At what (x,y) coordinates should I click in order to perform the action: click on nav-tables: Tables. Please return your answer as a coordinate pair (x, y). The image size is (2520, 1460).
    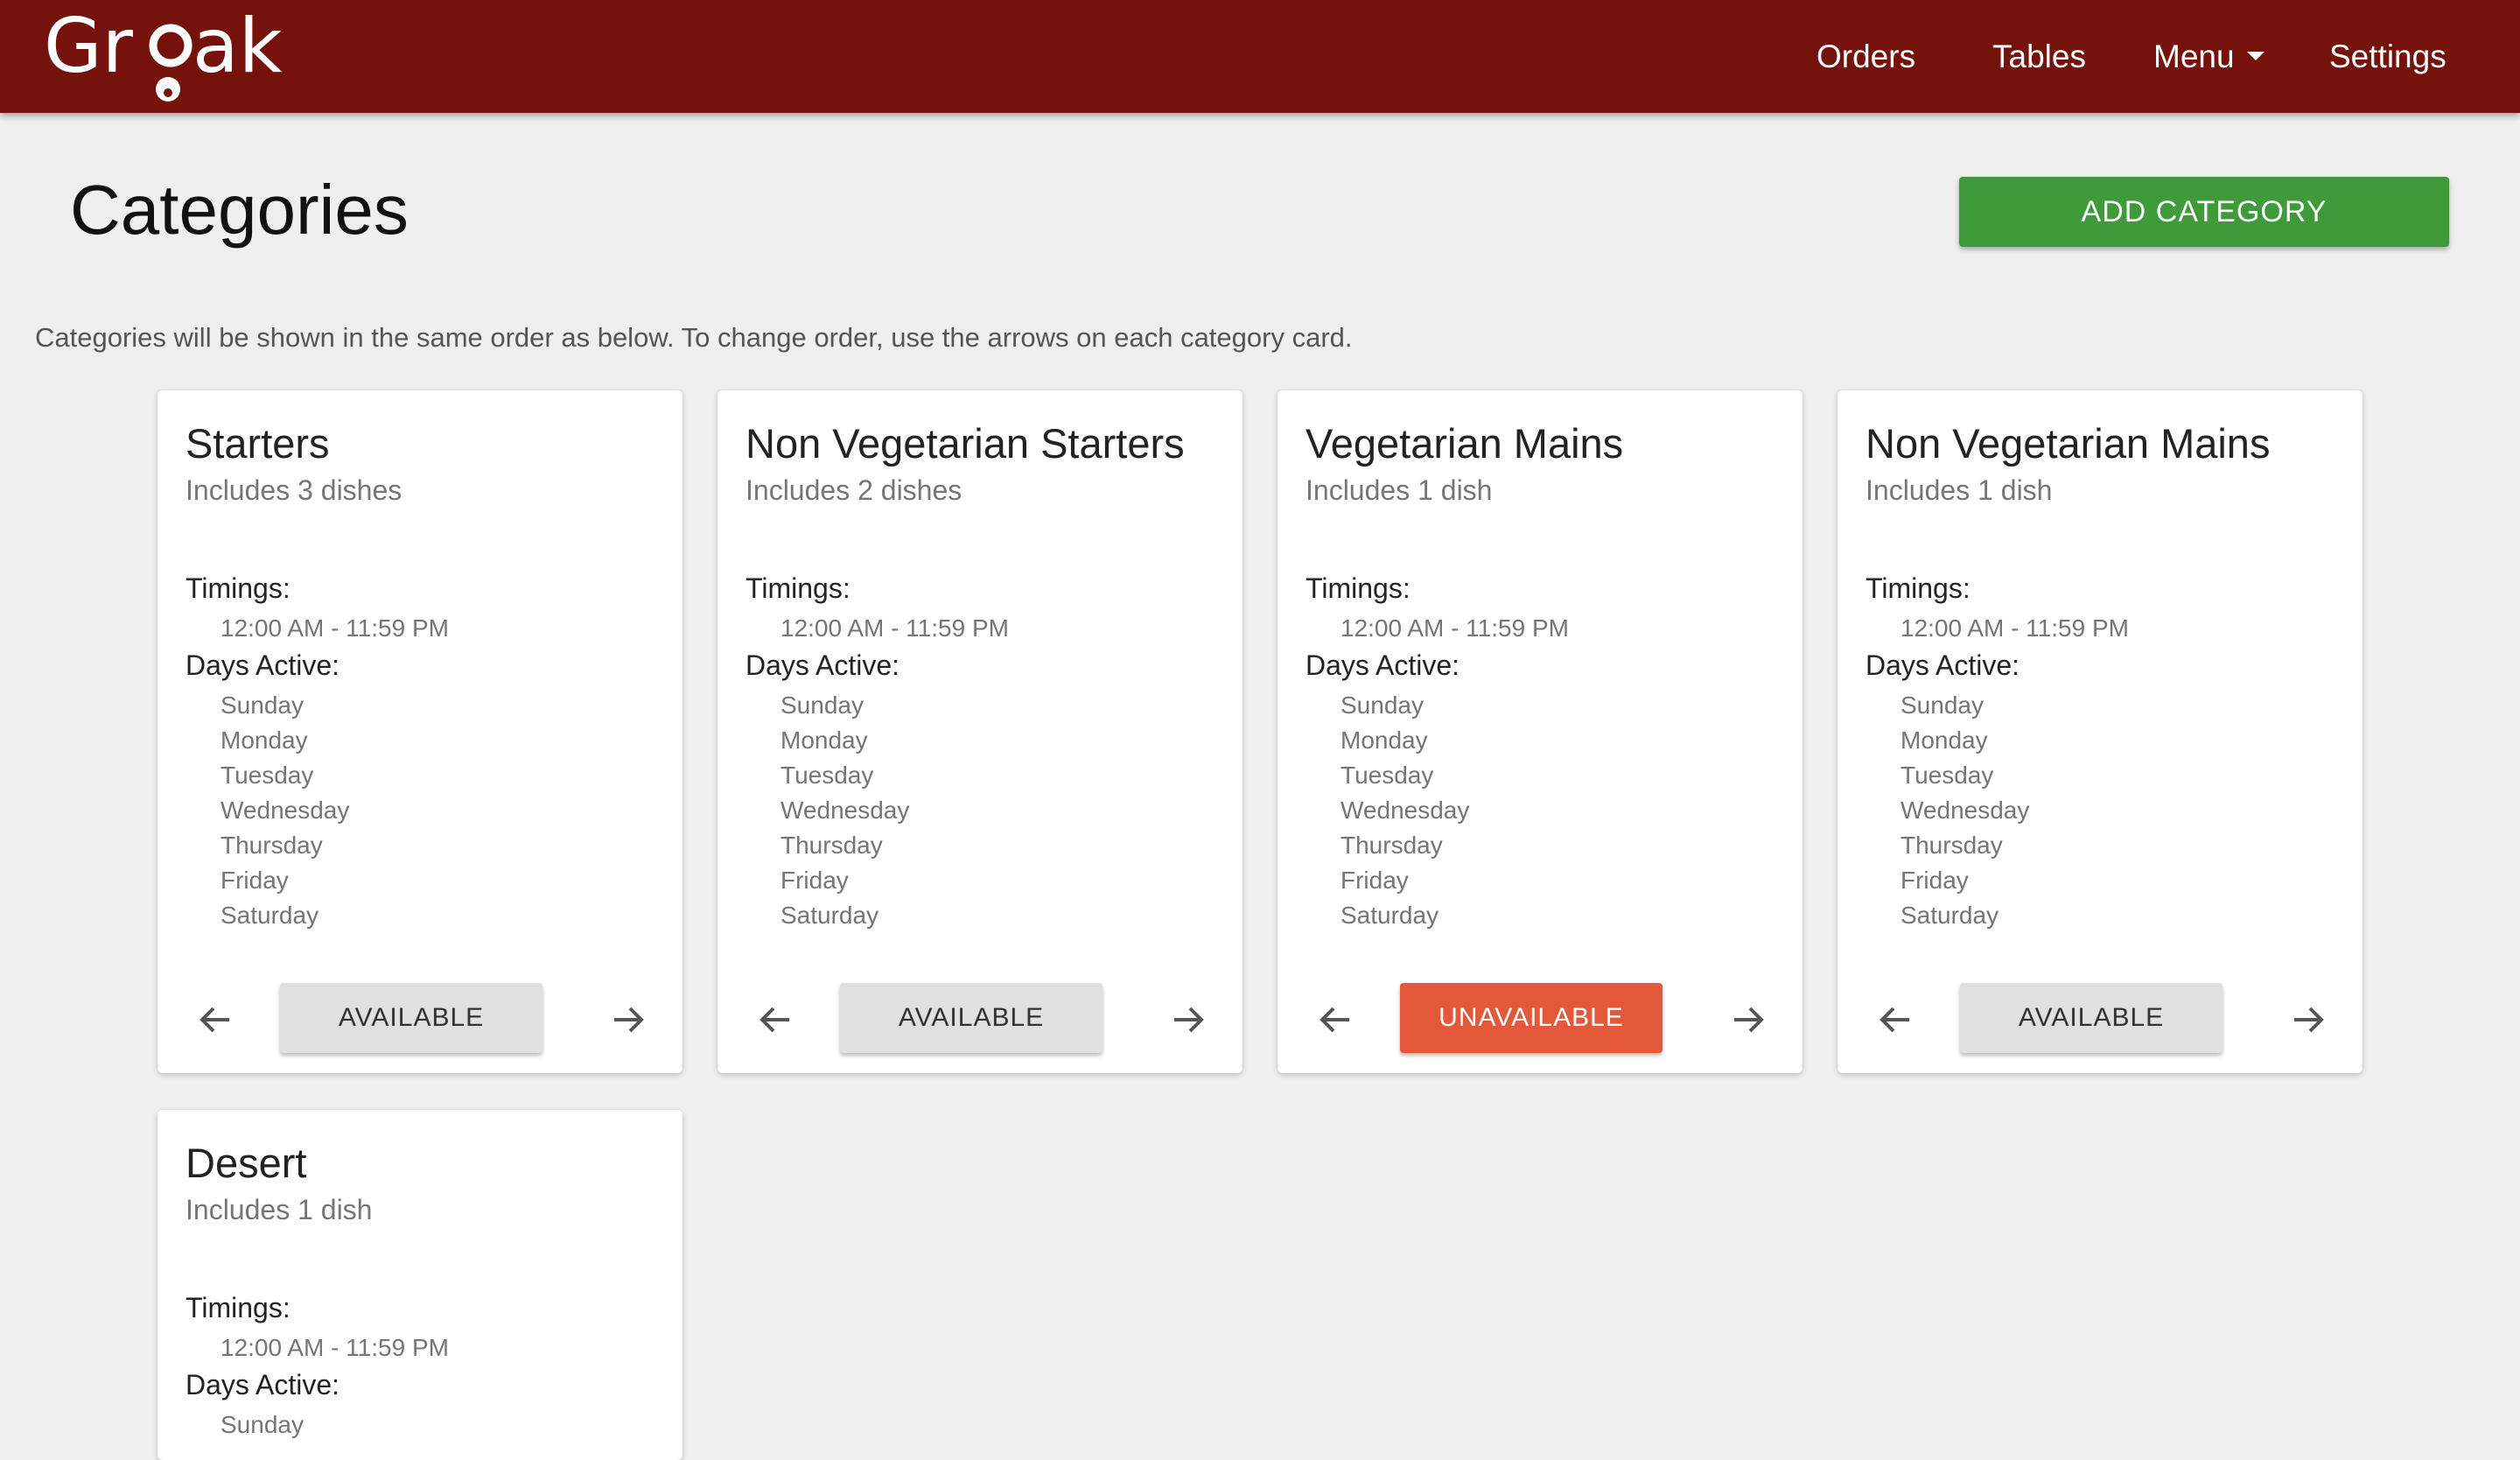
    Looking at the image, I should click on (2039, 57).